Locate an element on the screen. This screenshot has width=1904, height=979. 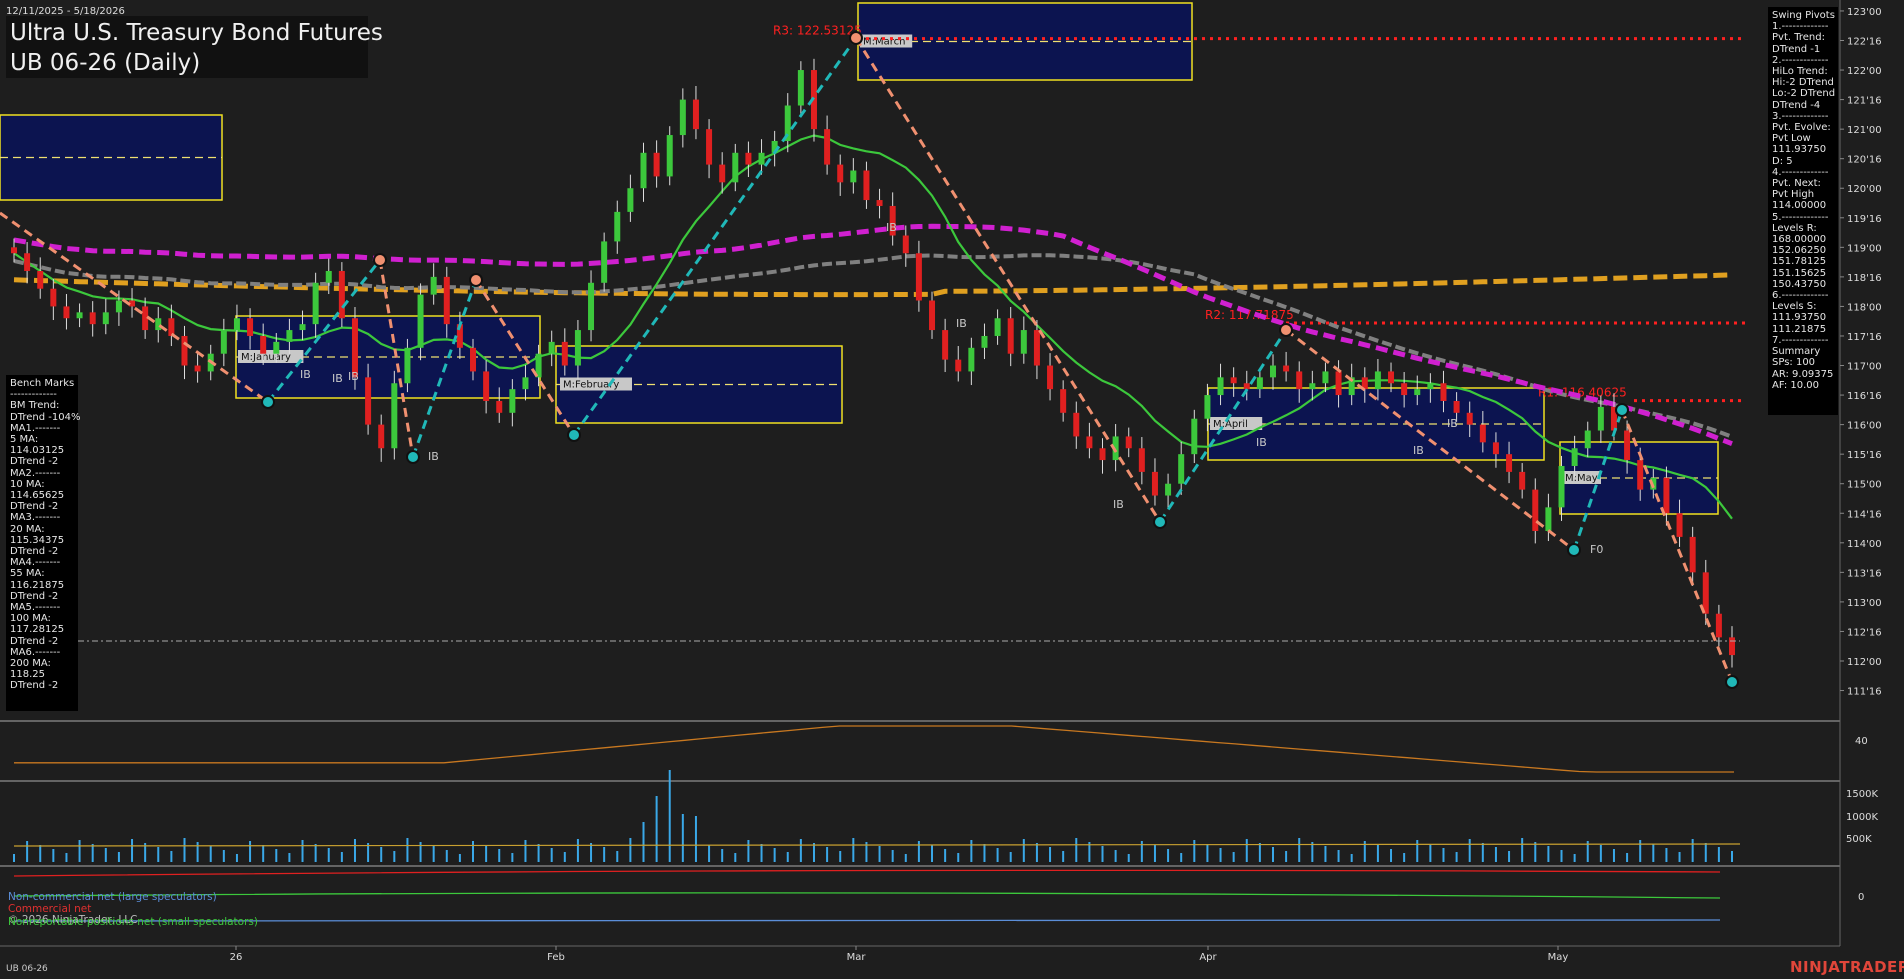
y-tick-label: 117'00 is located at coordinates (1864, 367).